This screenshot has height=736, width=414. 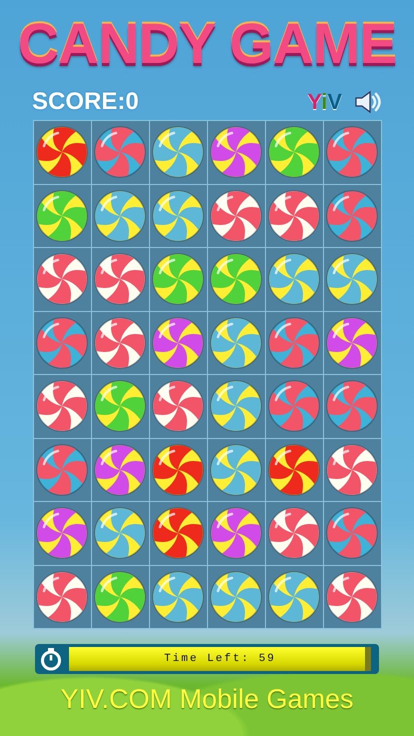 I want to click on game-title: CANDY GAME, so click(x=207, y=44).